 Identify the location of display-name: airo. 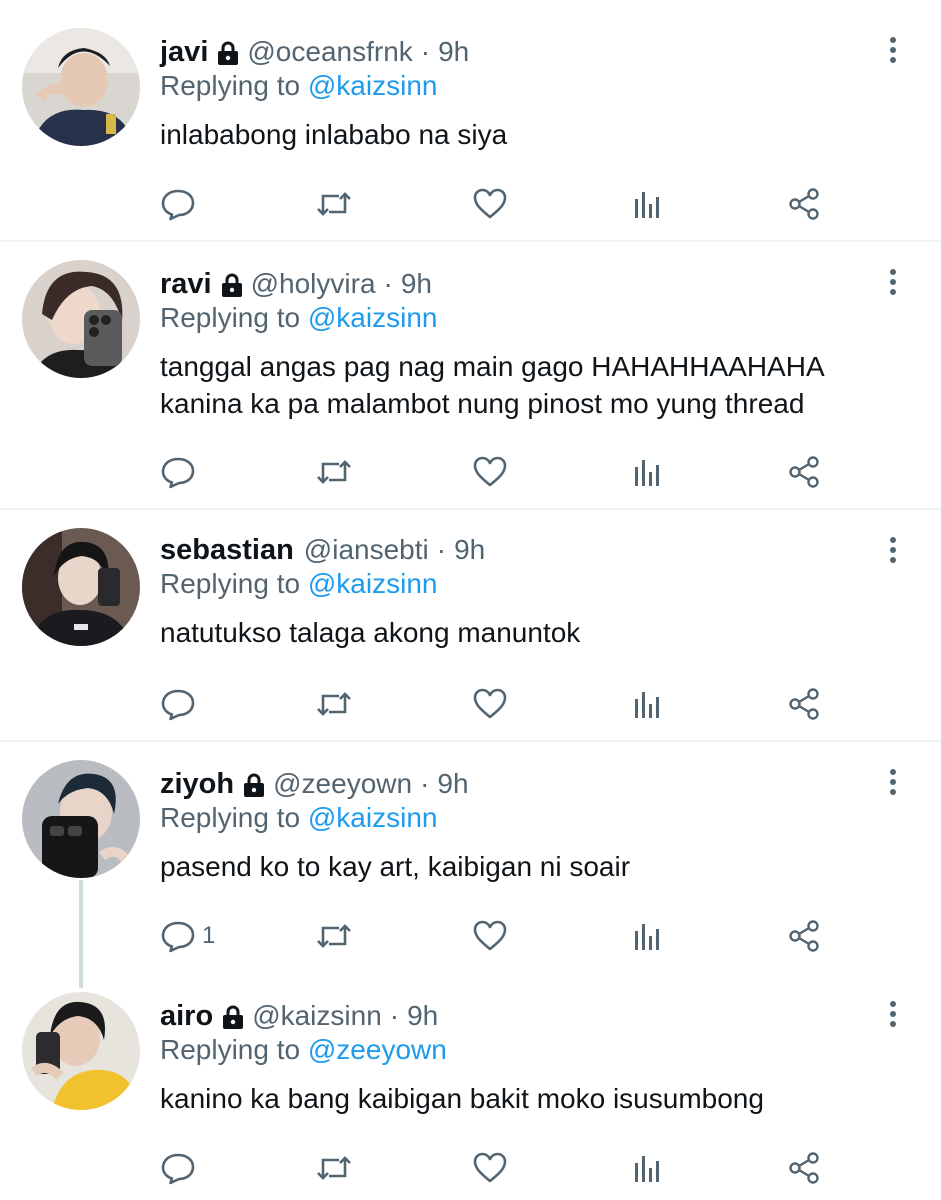
(186, 1016).